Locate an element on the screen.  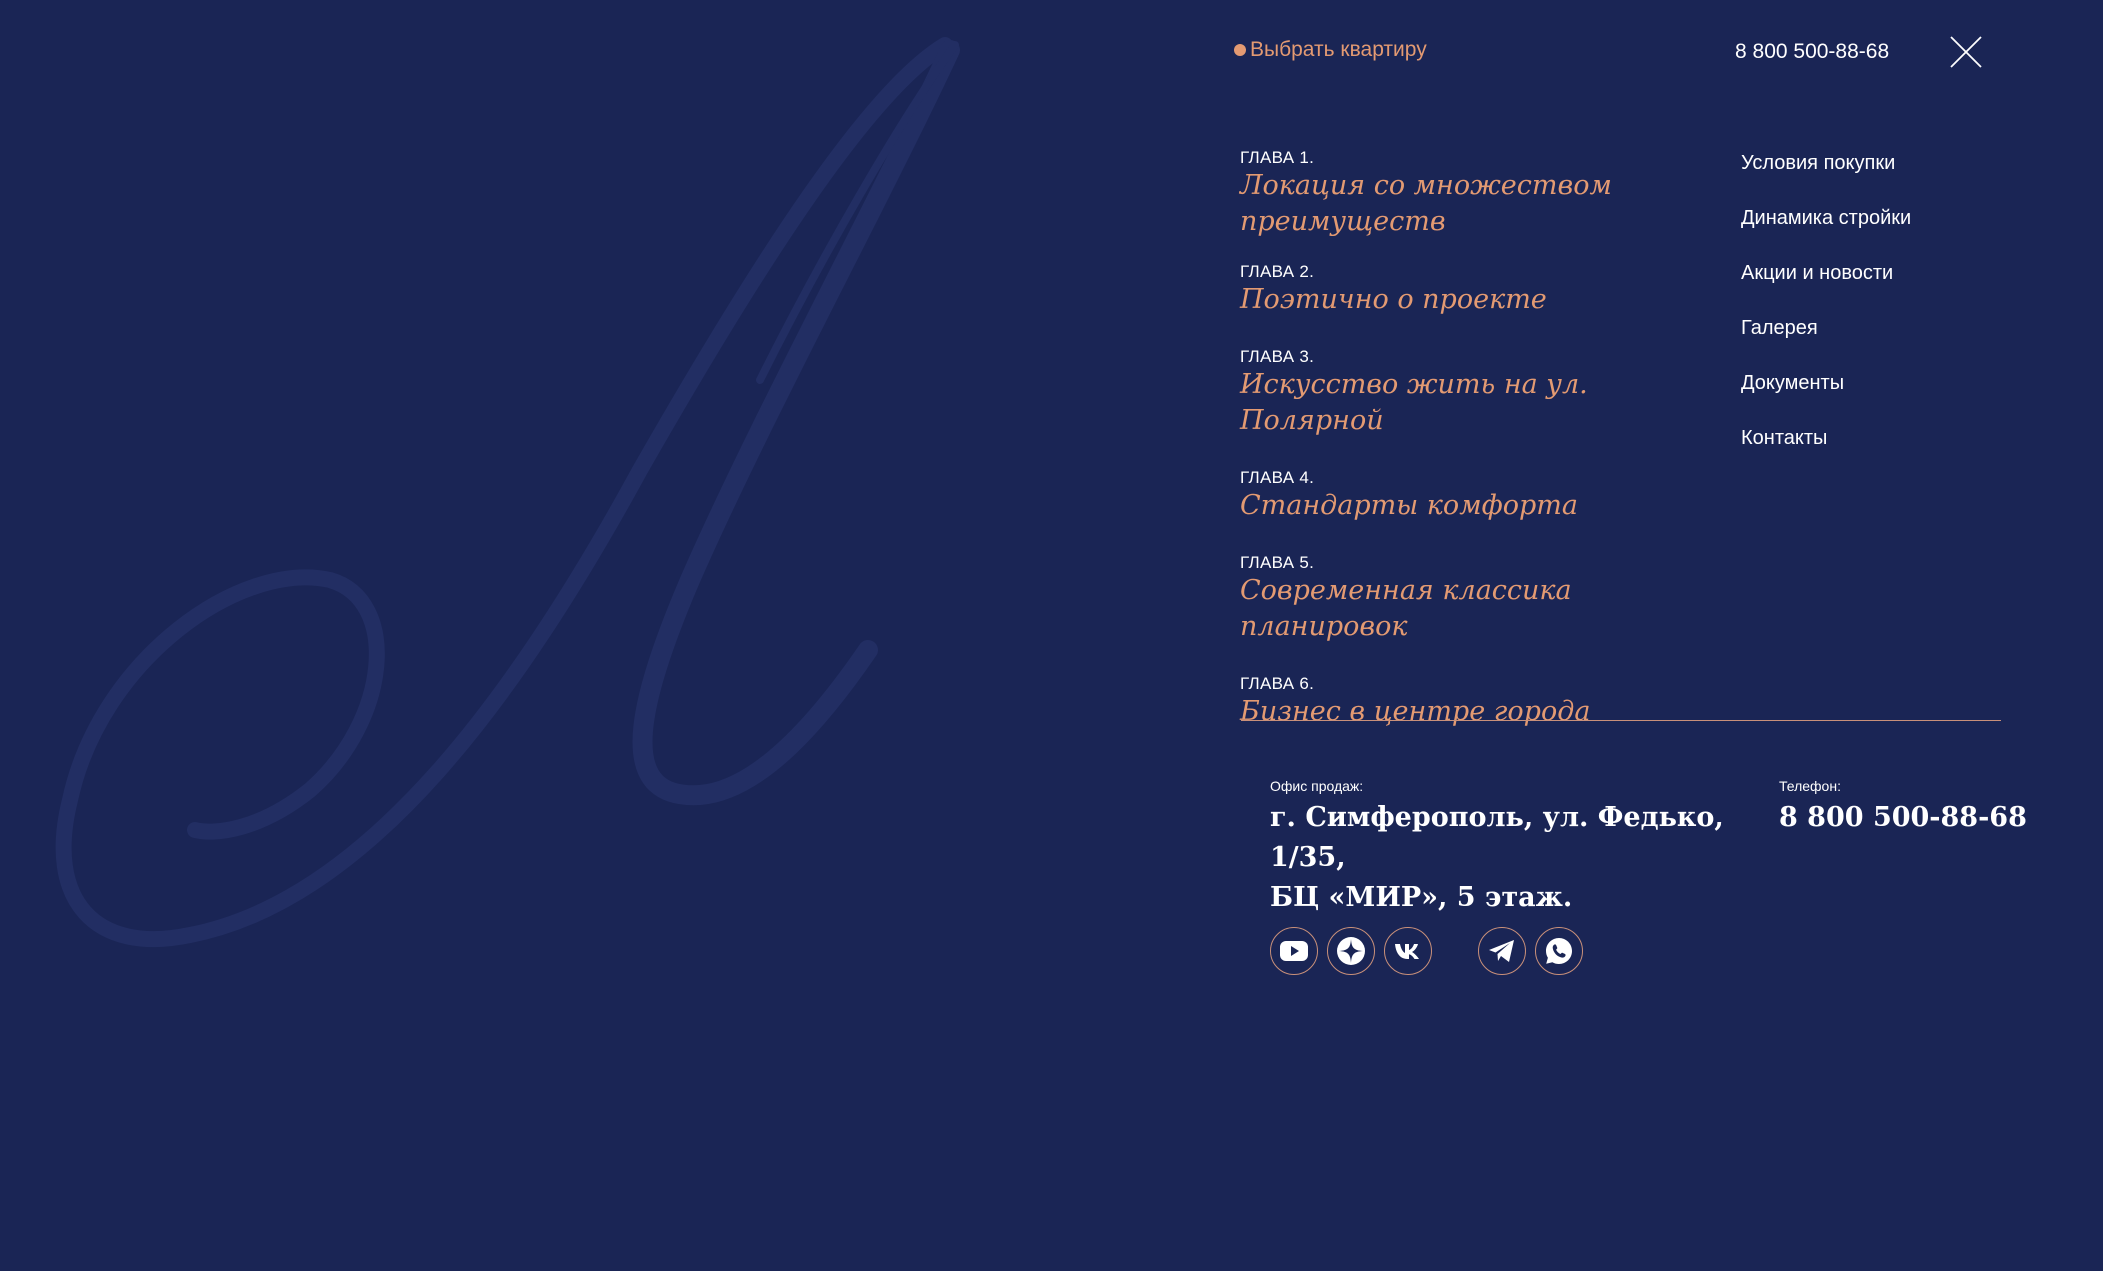
vk-button is located at coordinates (1408, 951).